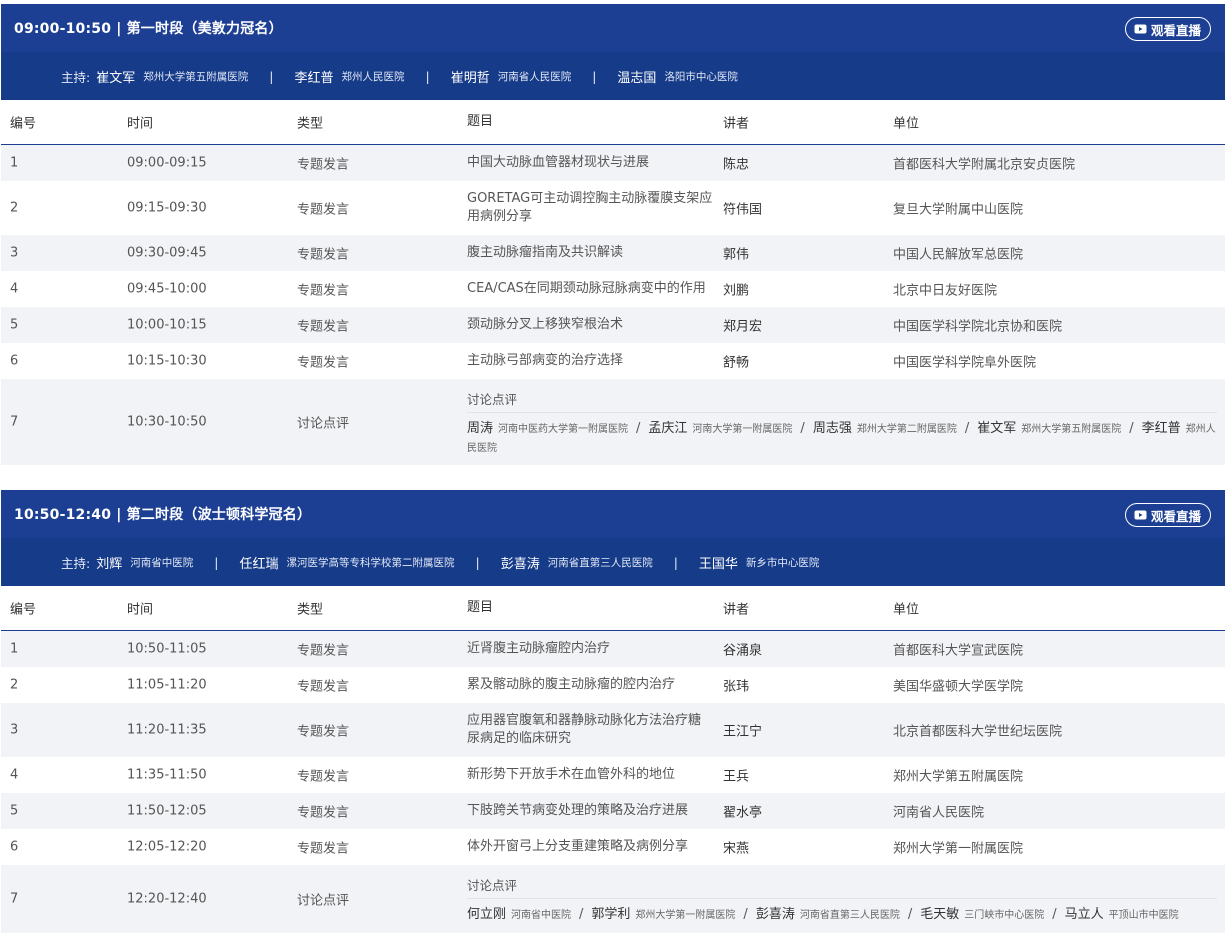 The image size is (1229, 933). What do you see at coordinates (1071, 429) in the screenshot?
I see `panelist-unit: 郑州大学第五附属医院` at bounding box center [1071, 429].